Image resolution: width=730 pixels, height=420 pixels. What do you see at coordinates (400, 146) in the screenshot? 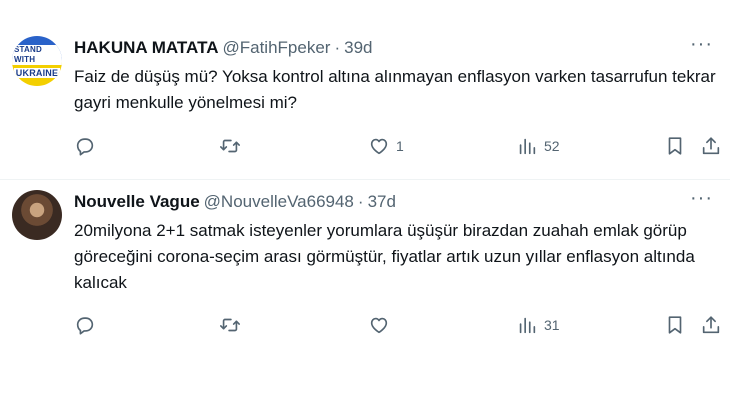
I see `like-count: 1` at bounding box center [400, 146].